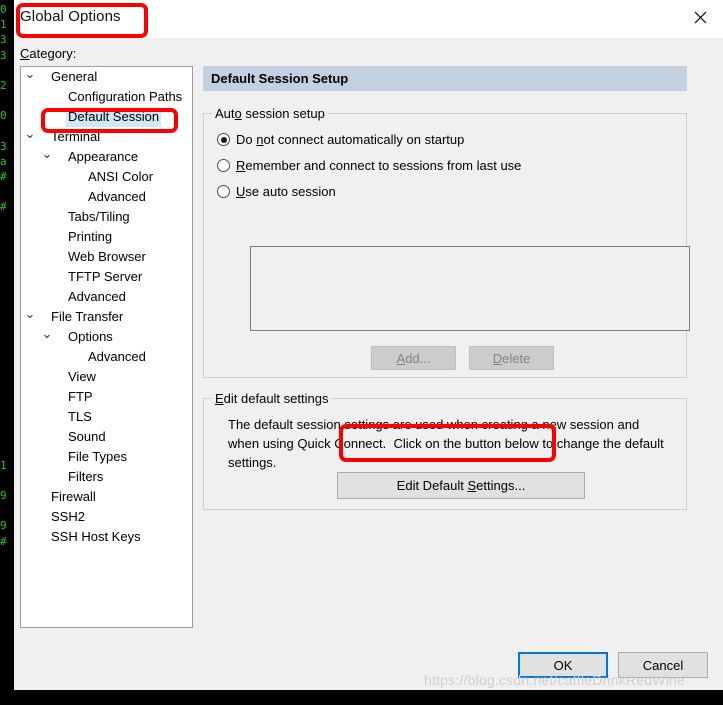 Image resolution: width=723 pixels, height=705 pixels. Describe the element at coordinates (445, 78) in the screenshot. I see `content-header: Default Session Setup` at that location.